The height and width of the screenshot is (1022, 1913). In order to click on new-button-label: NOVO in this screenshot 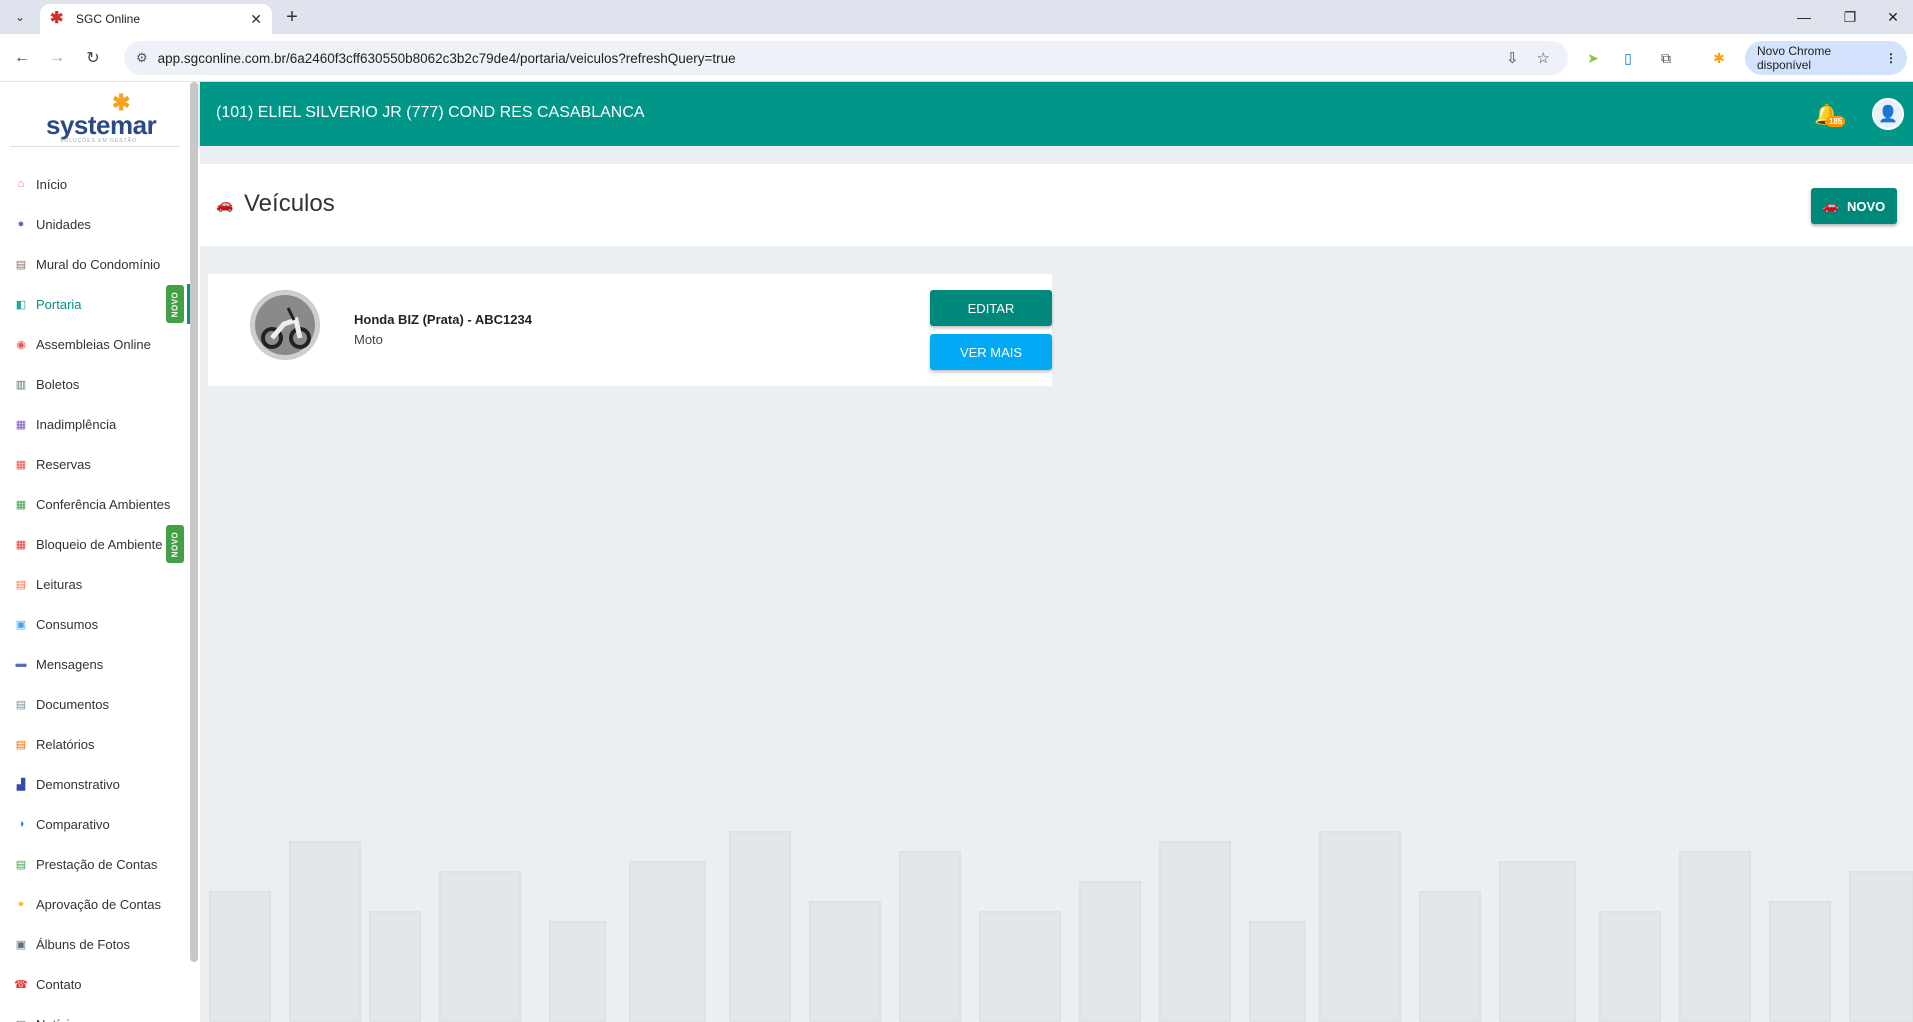, I will do `click(1866, 206)`.